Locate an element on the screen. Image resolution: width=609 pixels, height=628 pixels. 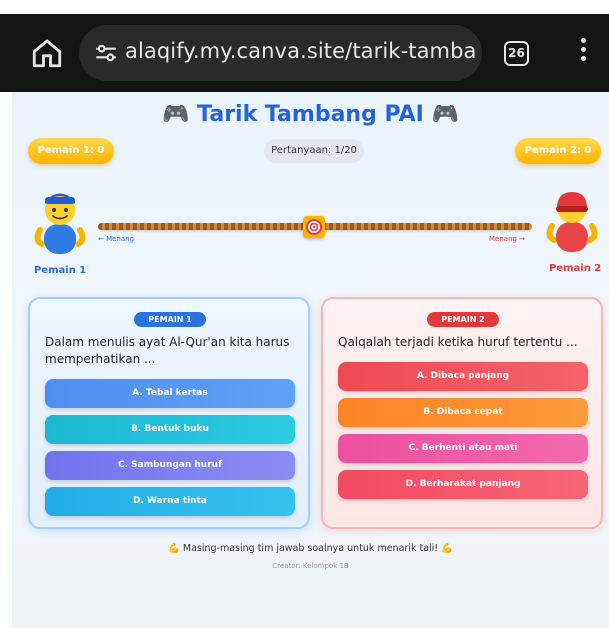
player1-avatar is located at coordinates (60, 223).